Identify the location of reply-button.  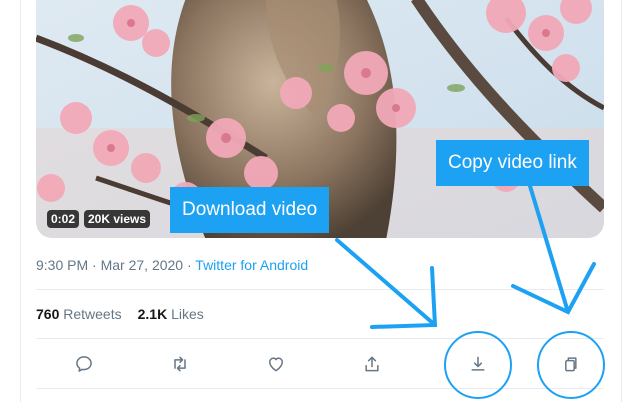
(84, 364).